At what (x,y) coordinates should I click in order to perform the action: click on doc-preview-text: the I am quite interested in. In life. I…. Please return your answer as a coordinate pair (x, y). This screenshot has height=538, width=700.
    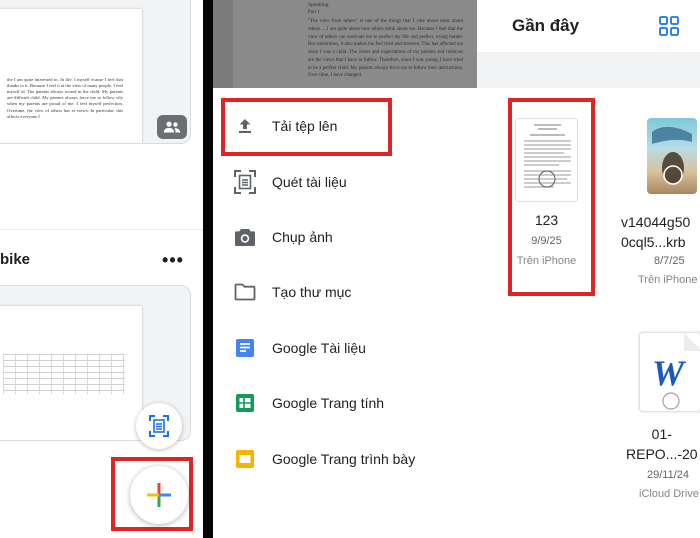
    Looking at the image, I should click on (65, 98).